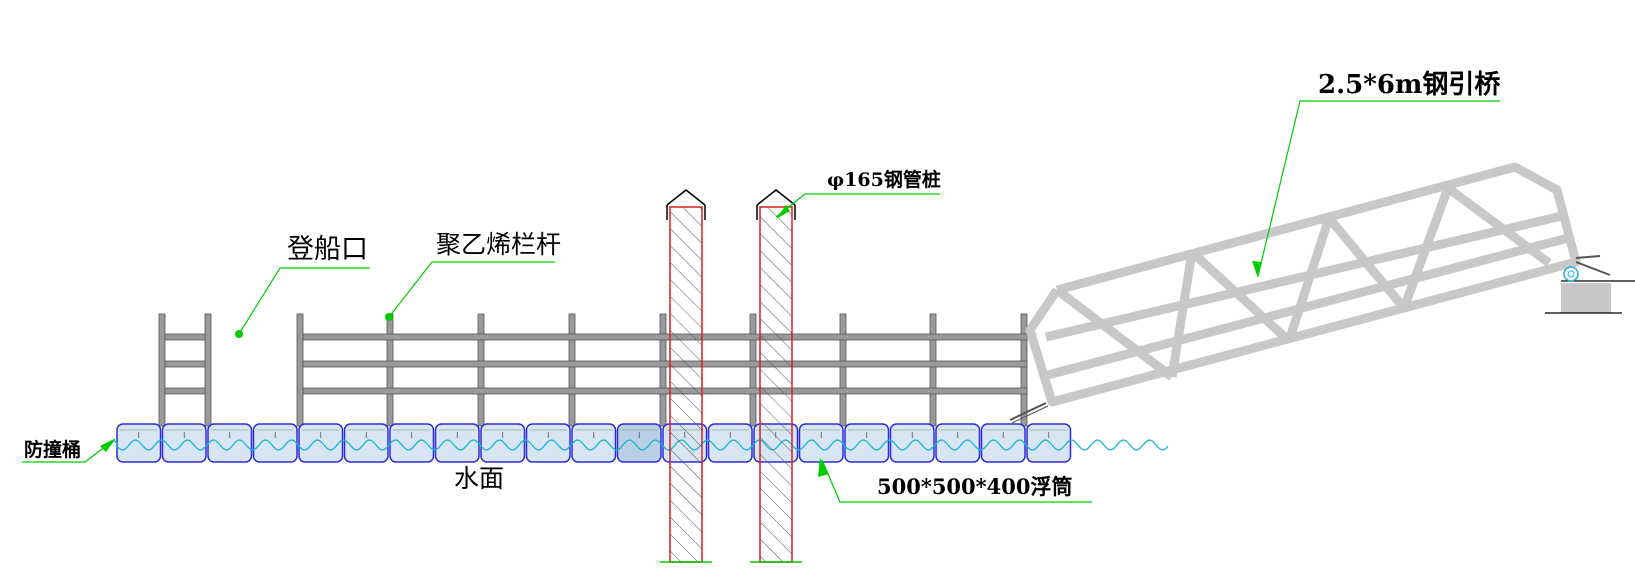  Describe the element at coordinates (327, 249) in the screenshot. I see `label-boarding-gate: 登船口` at that location.